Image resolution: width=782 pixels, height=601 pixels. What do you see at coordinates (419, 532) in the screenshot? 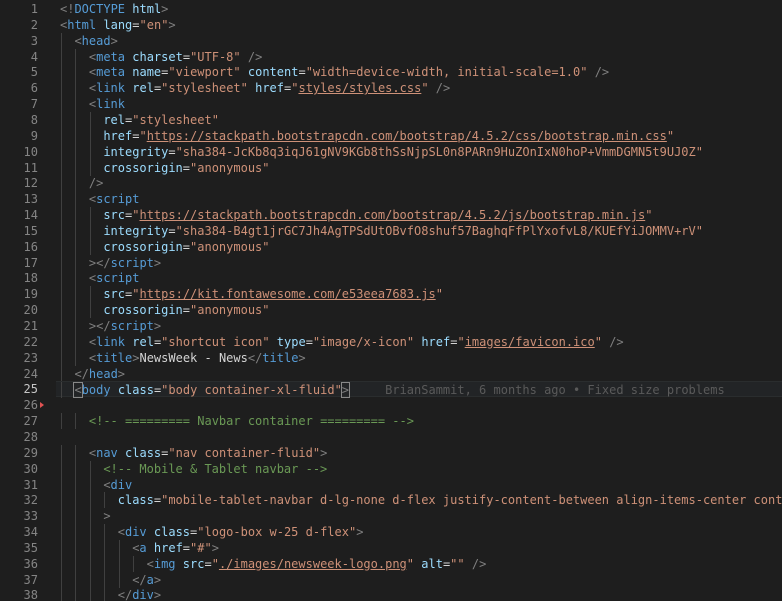
I see `code-line: <div class="logo-box w-25 d-flex">` at bounding box center [419, 532].